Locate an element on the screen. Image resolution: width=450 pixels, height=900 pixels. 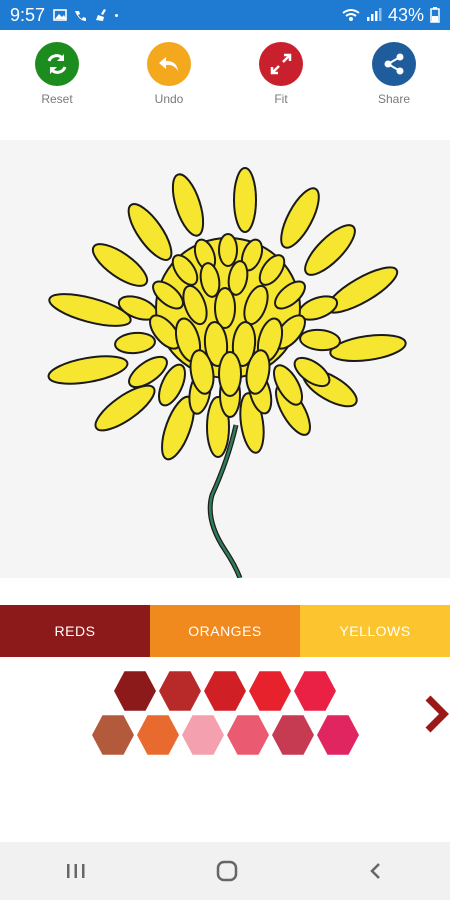
home-icon is located at coordinates (227, 871).